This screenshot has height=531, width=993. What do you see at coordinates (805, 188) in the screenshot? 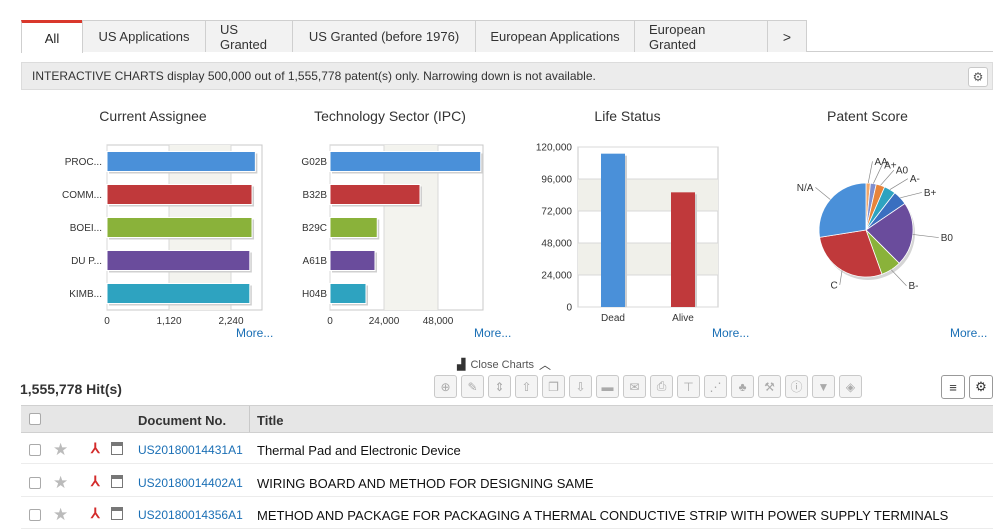
I see `pie-slice-label: N/A` at bounding box center [805, 188].